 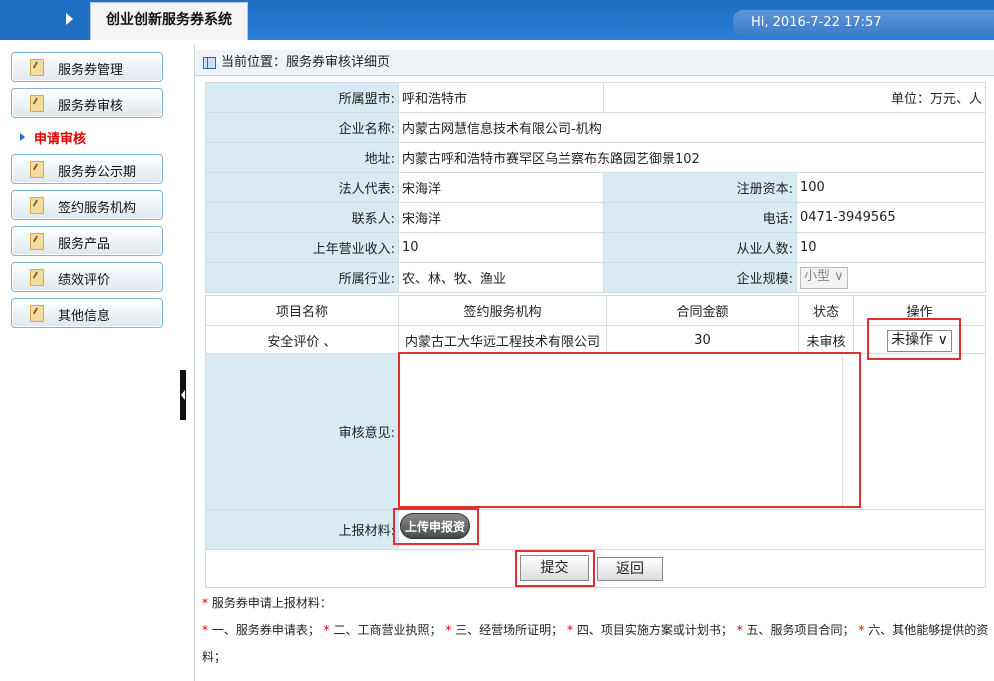 What do you see at coordinates (501, 217) in the screenshot?
I see `contact-value: 宋海洋` at bounding box center [501, 217].